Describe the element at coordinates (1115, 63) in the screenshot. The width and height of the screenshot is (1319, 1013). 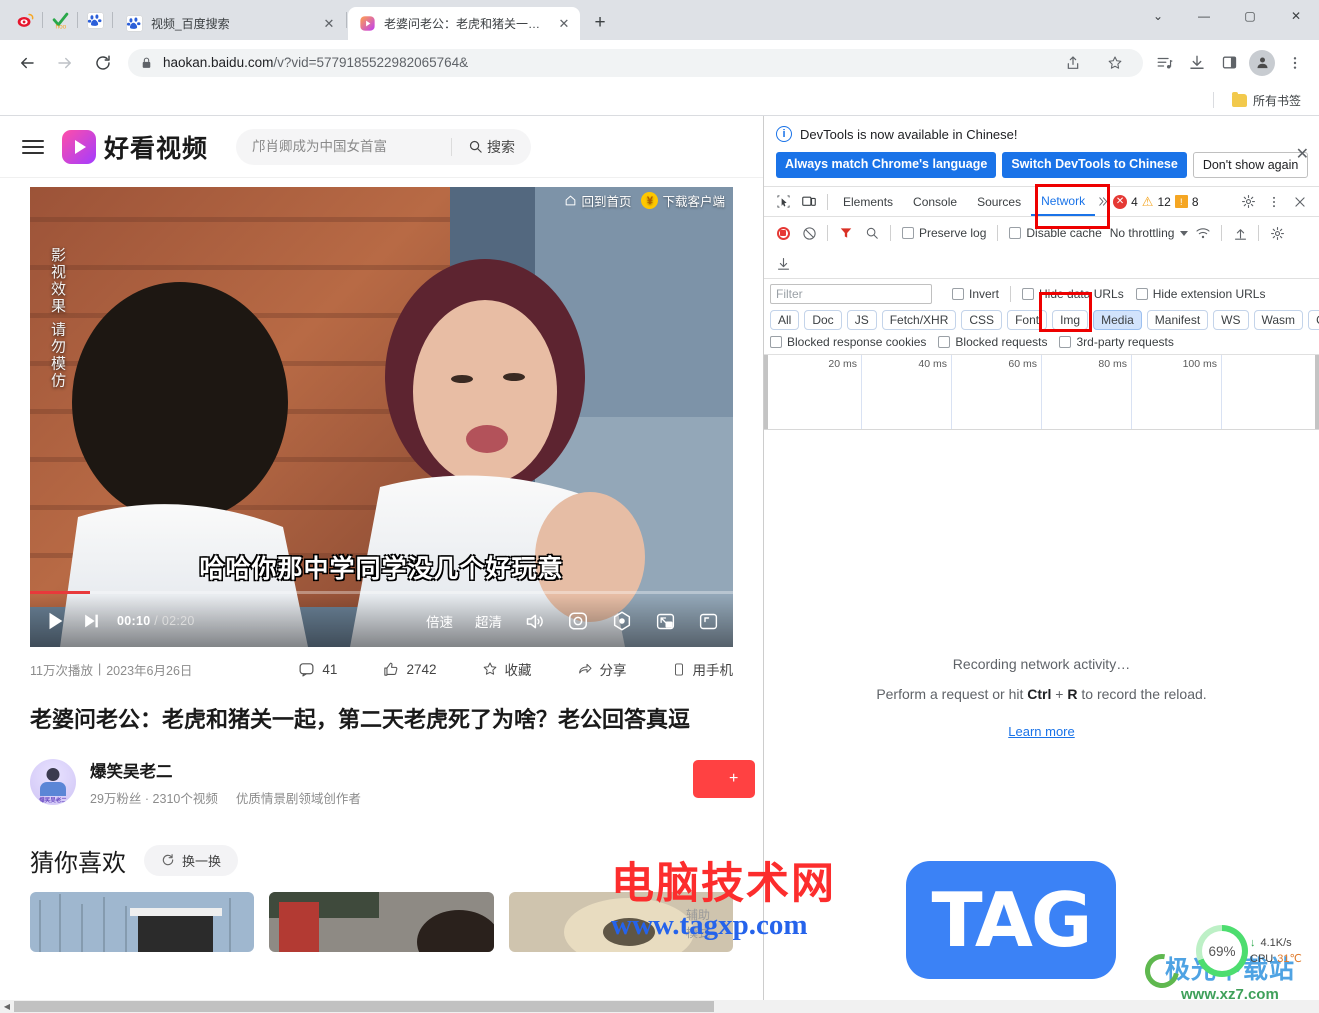
I see `bookmark-button` at that location.